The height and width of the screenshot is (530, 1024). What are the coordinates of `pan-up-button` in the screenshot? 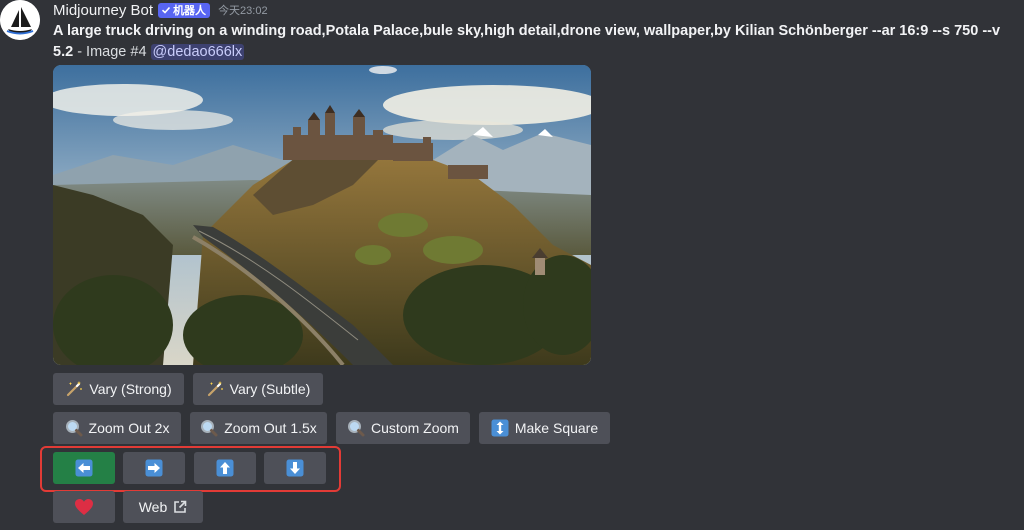 It's located at (225, 468).